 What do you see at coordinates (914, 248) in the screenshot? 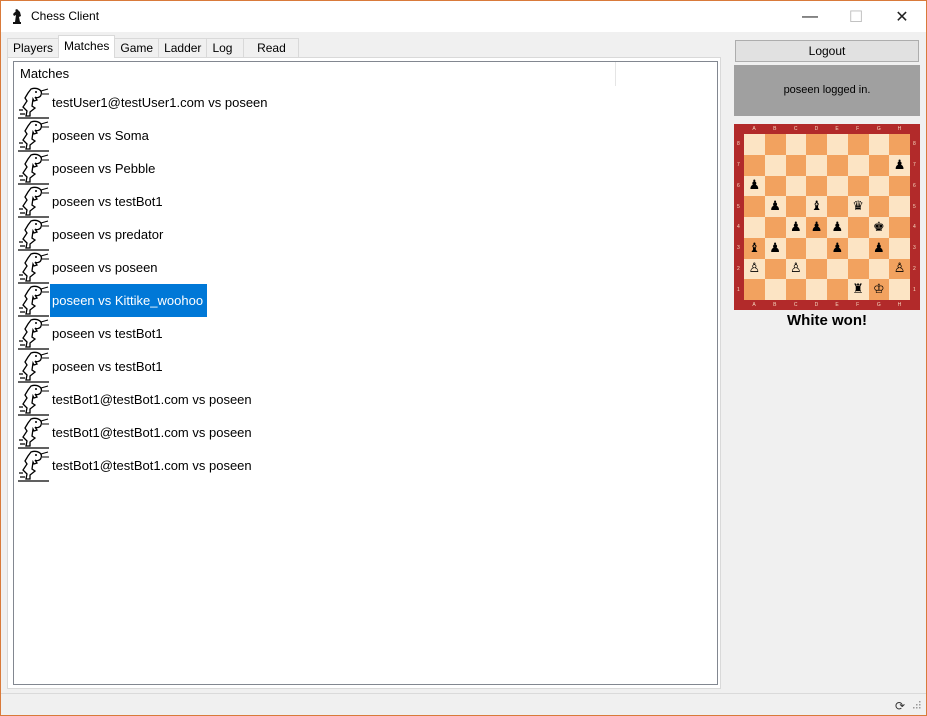
I see `rank-label: 3` at bounding box center [914, 248].